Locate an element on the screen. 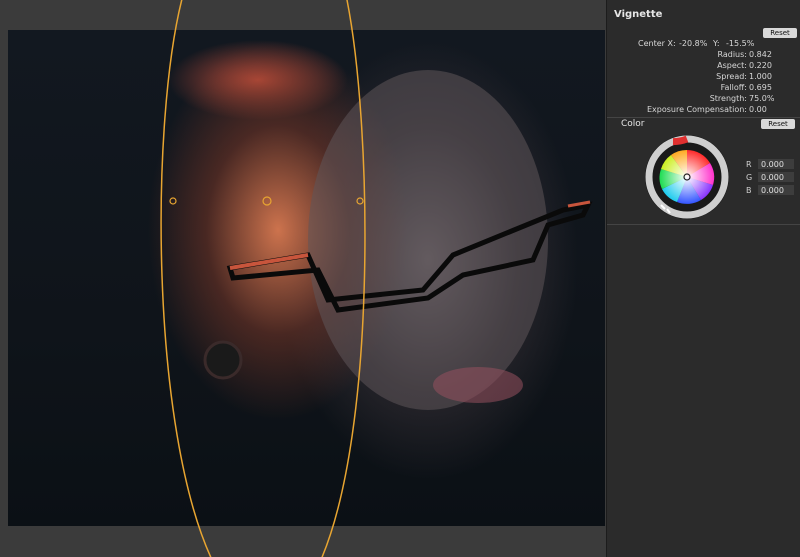  center-x-label: Center X: is located at coordinates (657, 43).